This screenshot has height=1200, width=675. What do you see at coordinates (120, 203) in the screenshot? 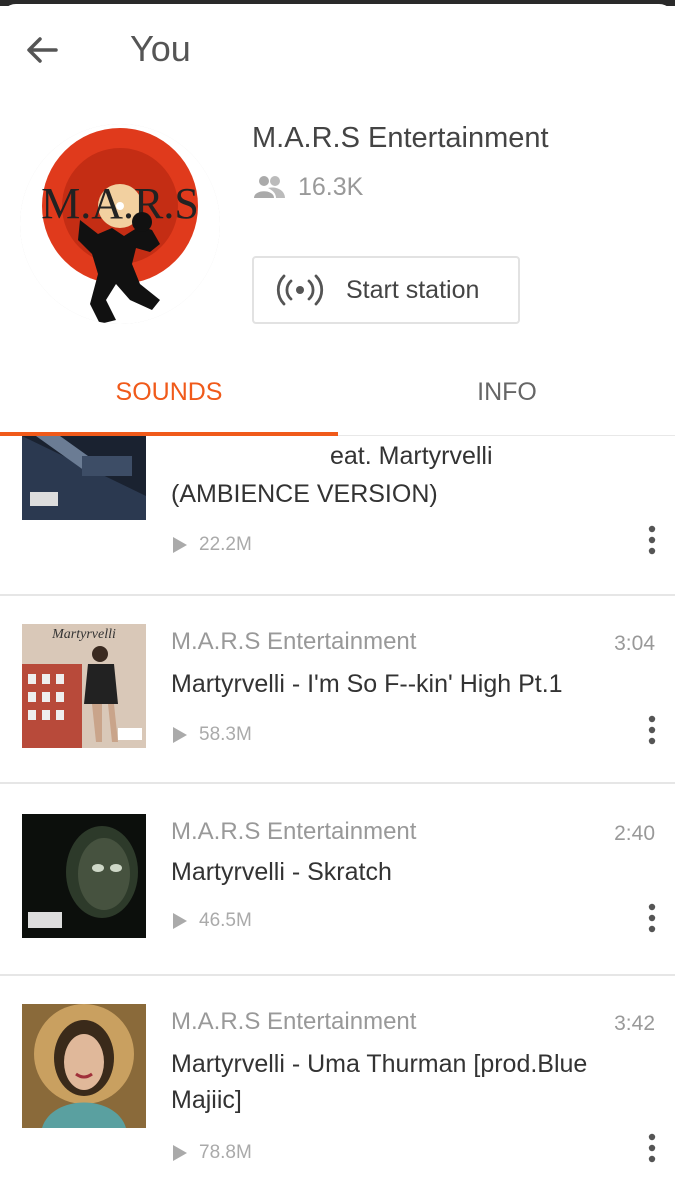
I see `avatar-logo-text: M.A.R.S` at bounding box center [120, 203].